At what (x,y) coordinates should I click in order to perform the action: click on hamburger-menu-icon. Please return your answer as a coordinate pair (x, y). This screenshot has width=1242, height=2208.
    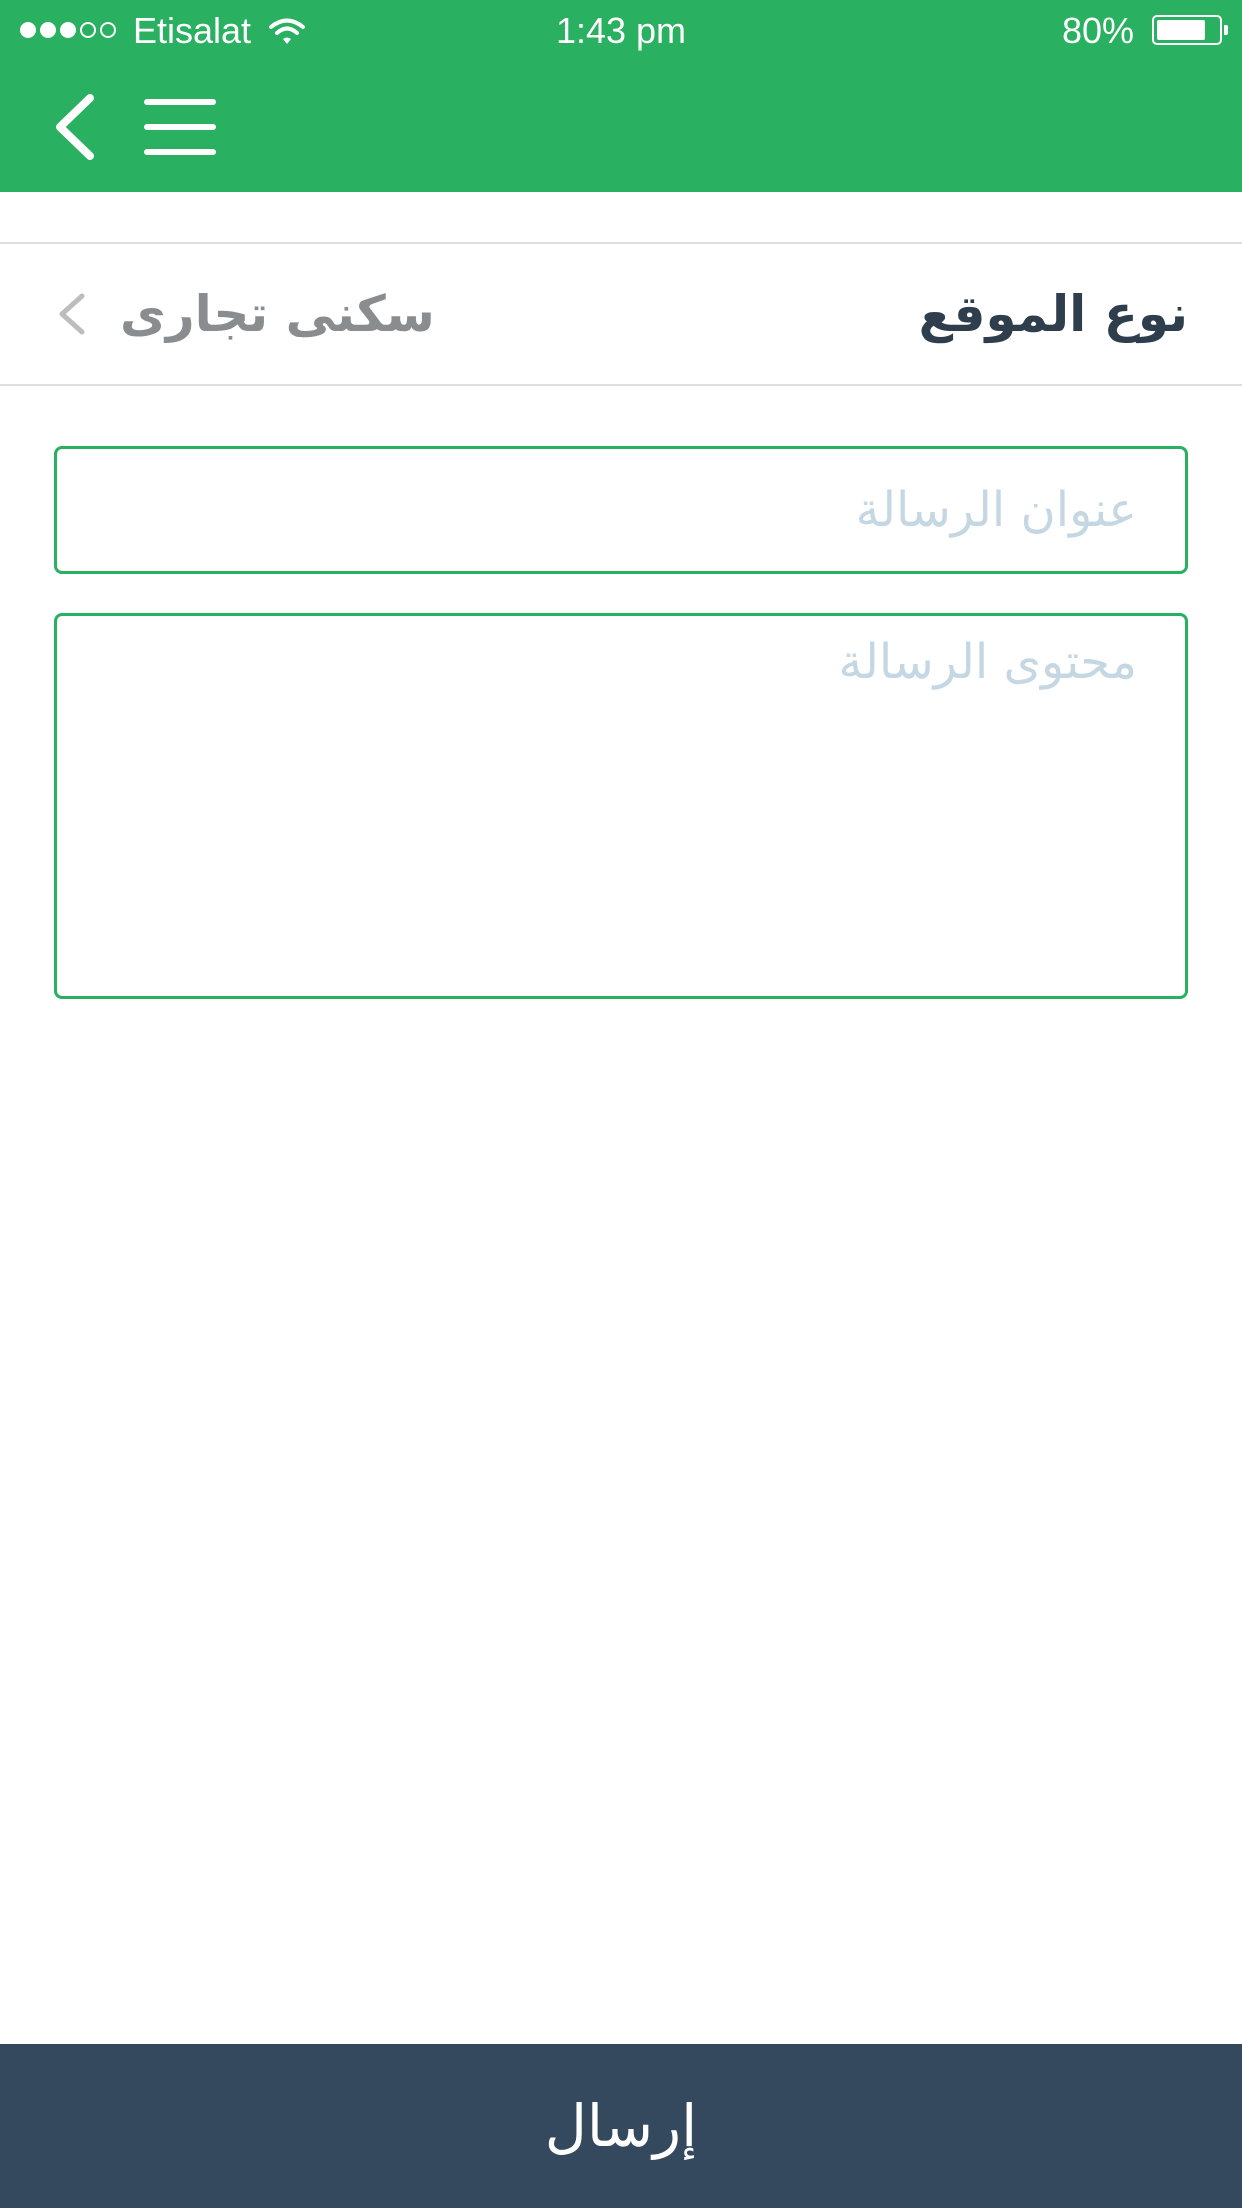
    Looking at the image, I should click on (180, 127).